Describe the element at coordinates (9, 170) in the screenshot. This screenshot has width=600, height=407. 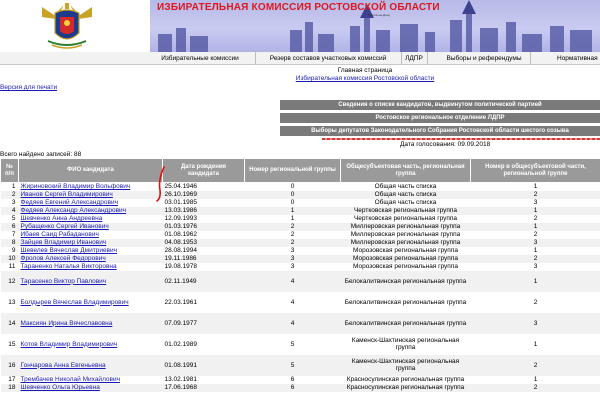
I see `col-header-number: № п/п` at that location.